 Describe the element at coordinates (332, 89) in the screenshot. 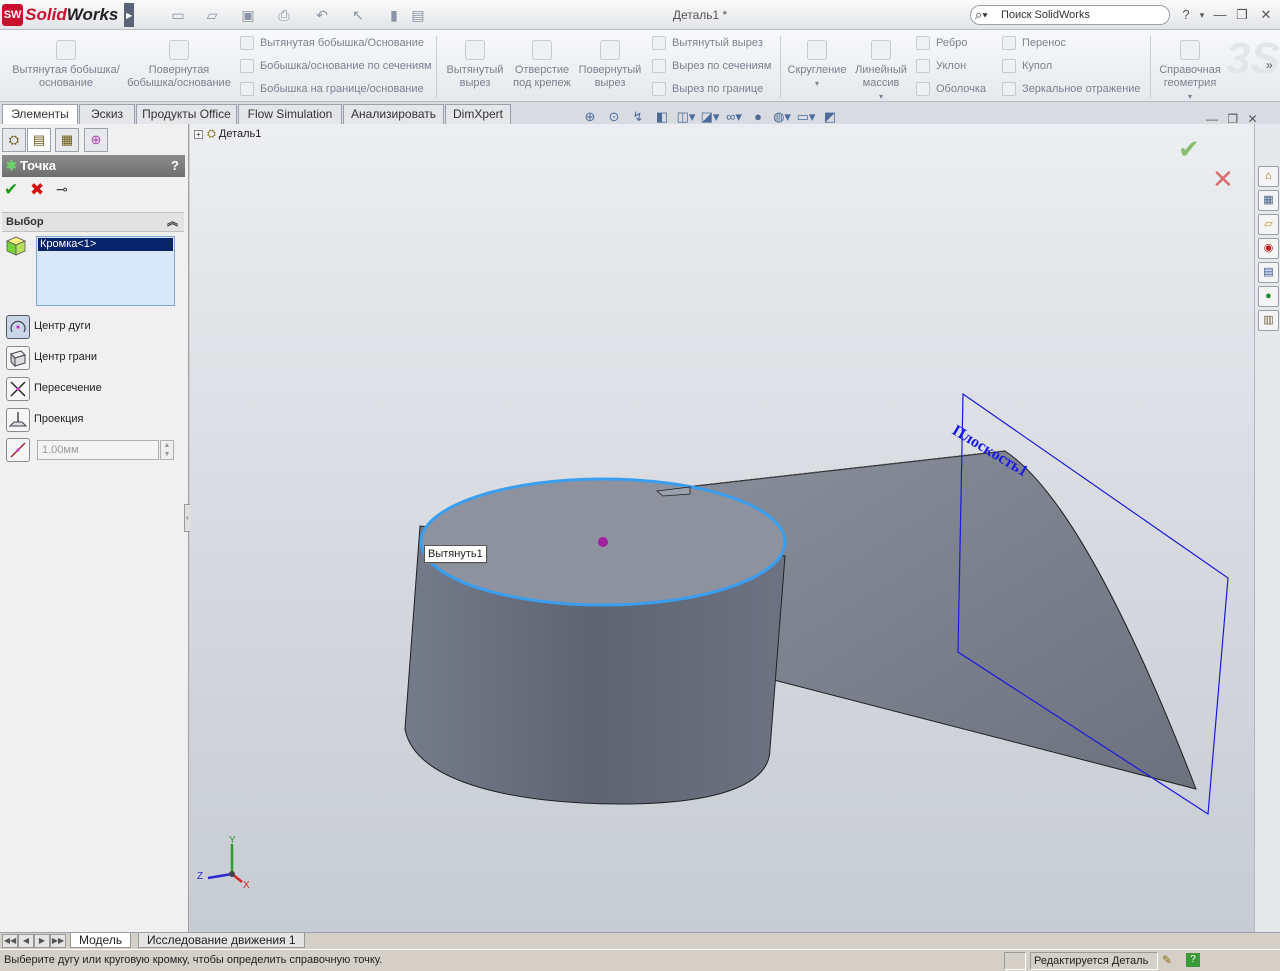

I see `boundary-boss-button: Бобышка на границе/основание` at that location.